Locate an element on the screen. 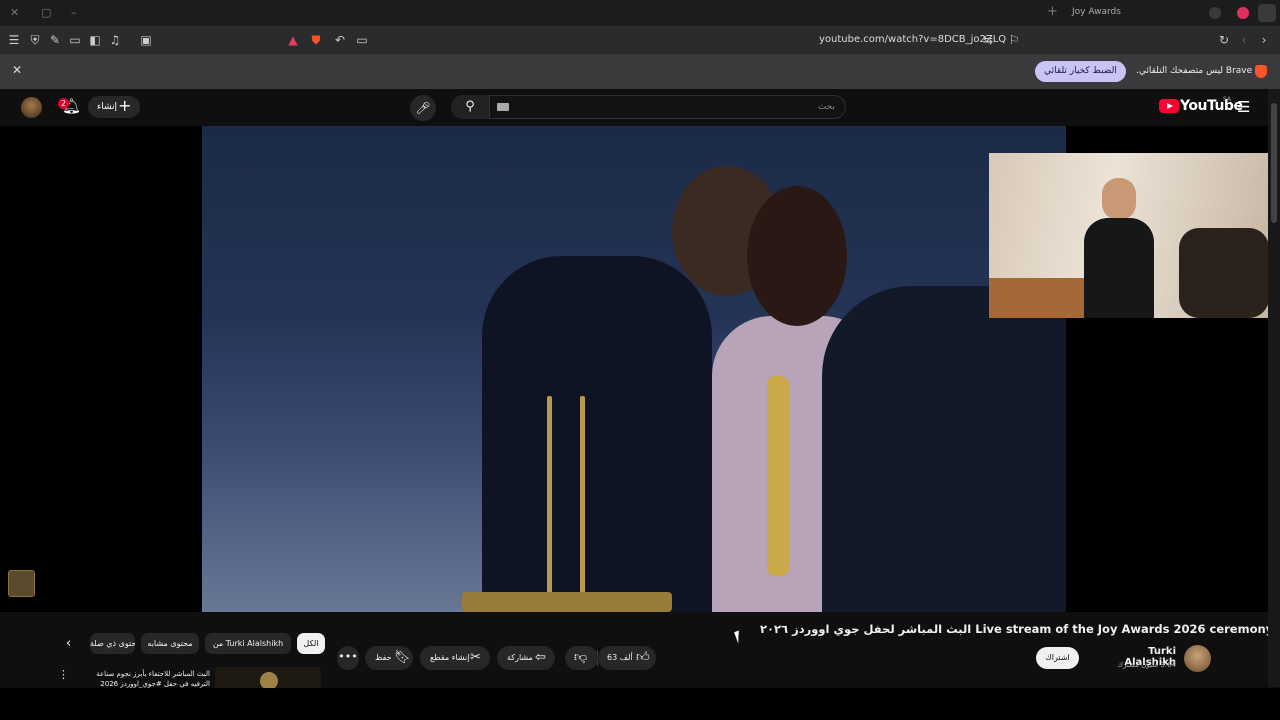  menu-icon: ☰ is located at coordinates (14, 40).